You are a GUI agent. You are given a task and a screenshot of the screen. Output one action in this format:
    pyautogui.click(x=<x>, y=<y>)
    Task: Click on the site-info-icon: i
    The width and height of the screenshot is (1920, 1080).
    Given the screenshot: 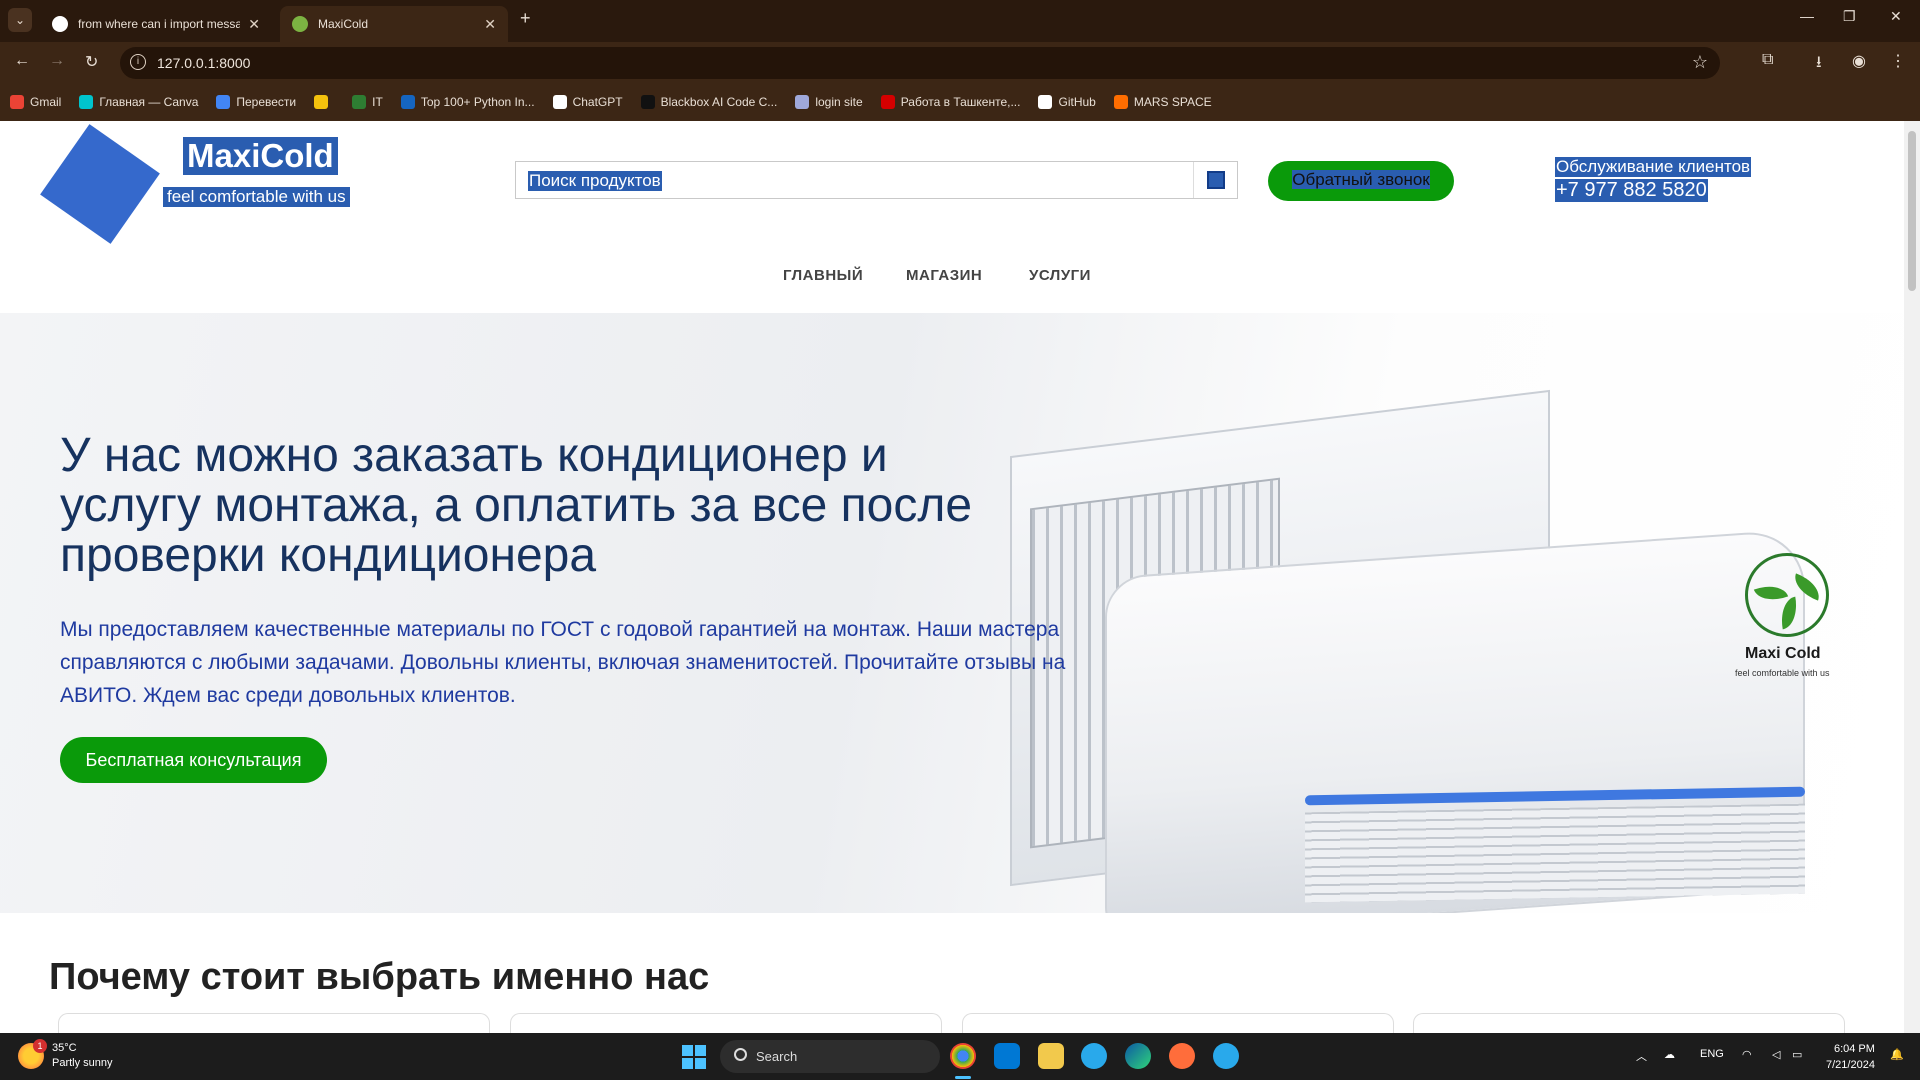 What is the action you would take?
    pyautogui.click(x=138, y=62)
    